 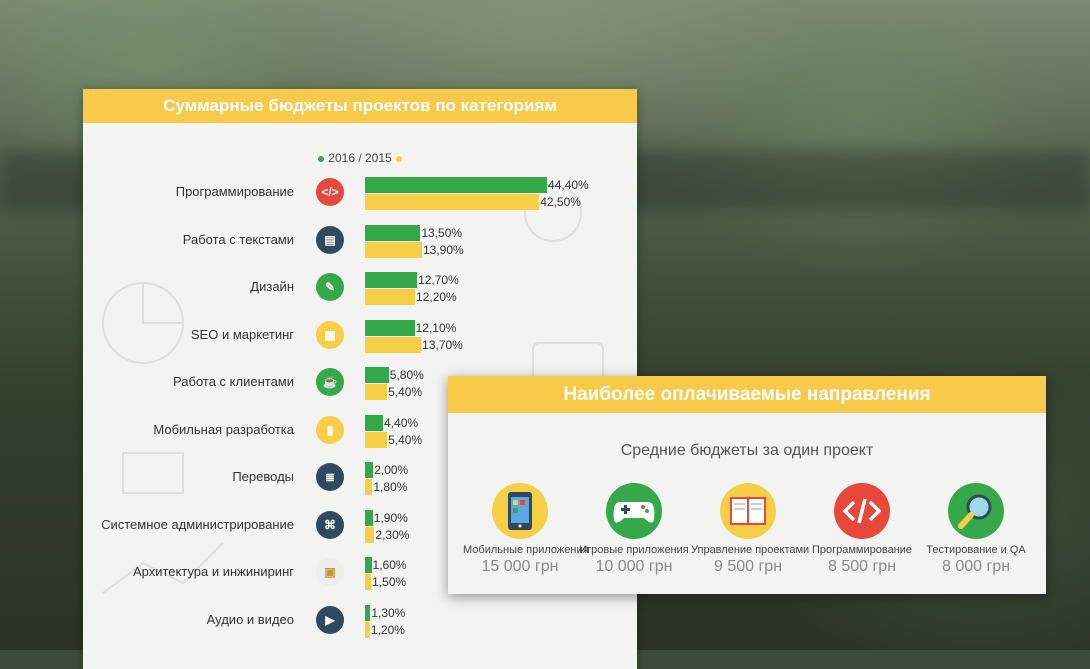 I want to click on pencils-icon: ✎, so click(x=330, y=287).